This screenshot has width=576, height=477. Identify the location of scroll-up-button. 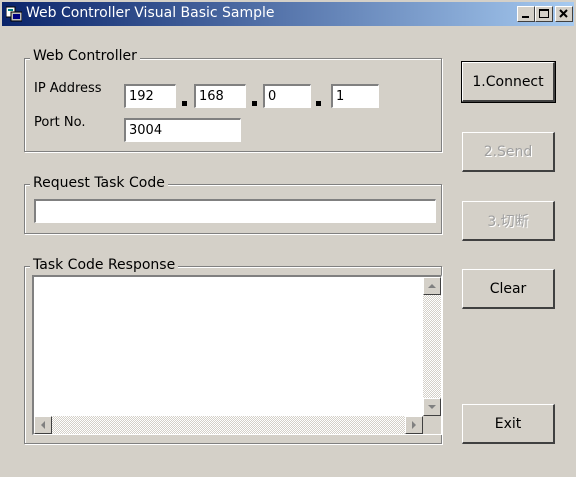
(432, 286).